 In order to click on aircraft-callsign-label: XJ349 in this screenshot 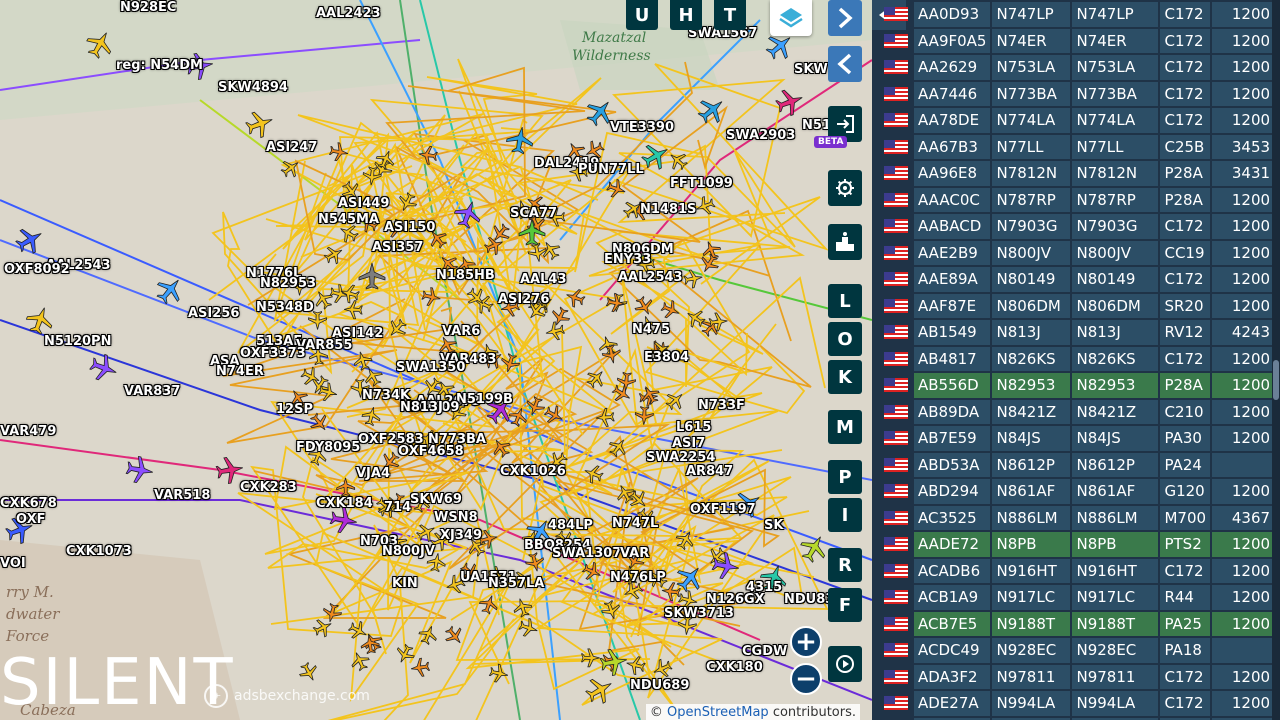, I will do `click(461, 535)`.